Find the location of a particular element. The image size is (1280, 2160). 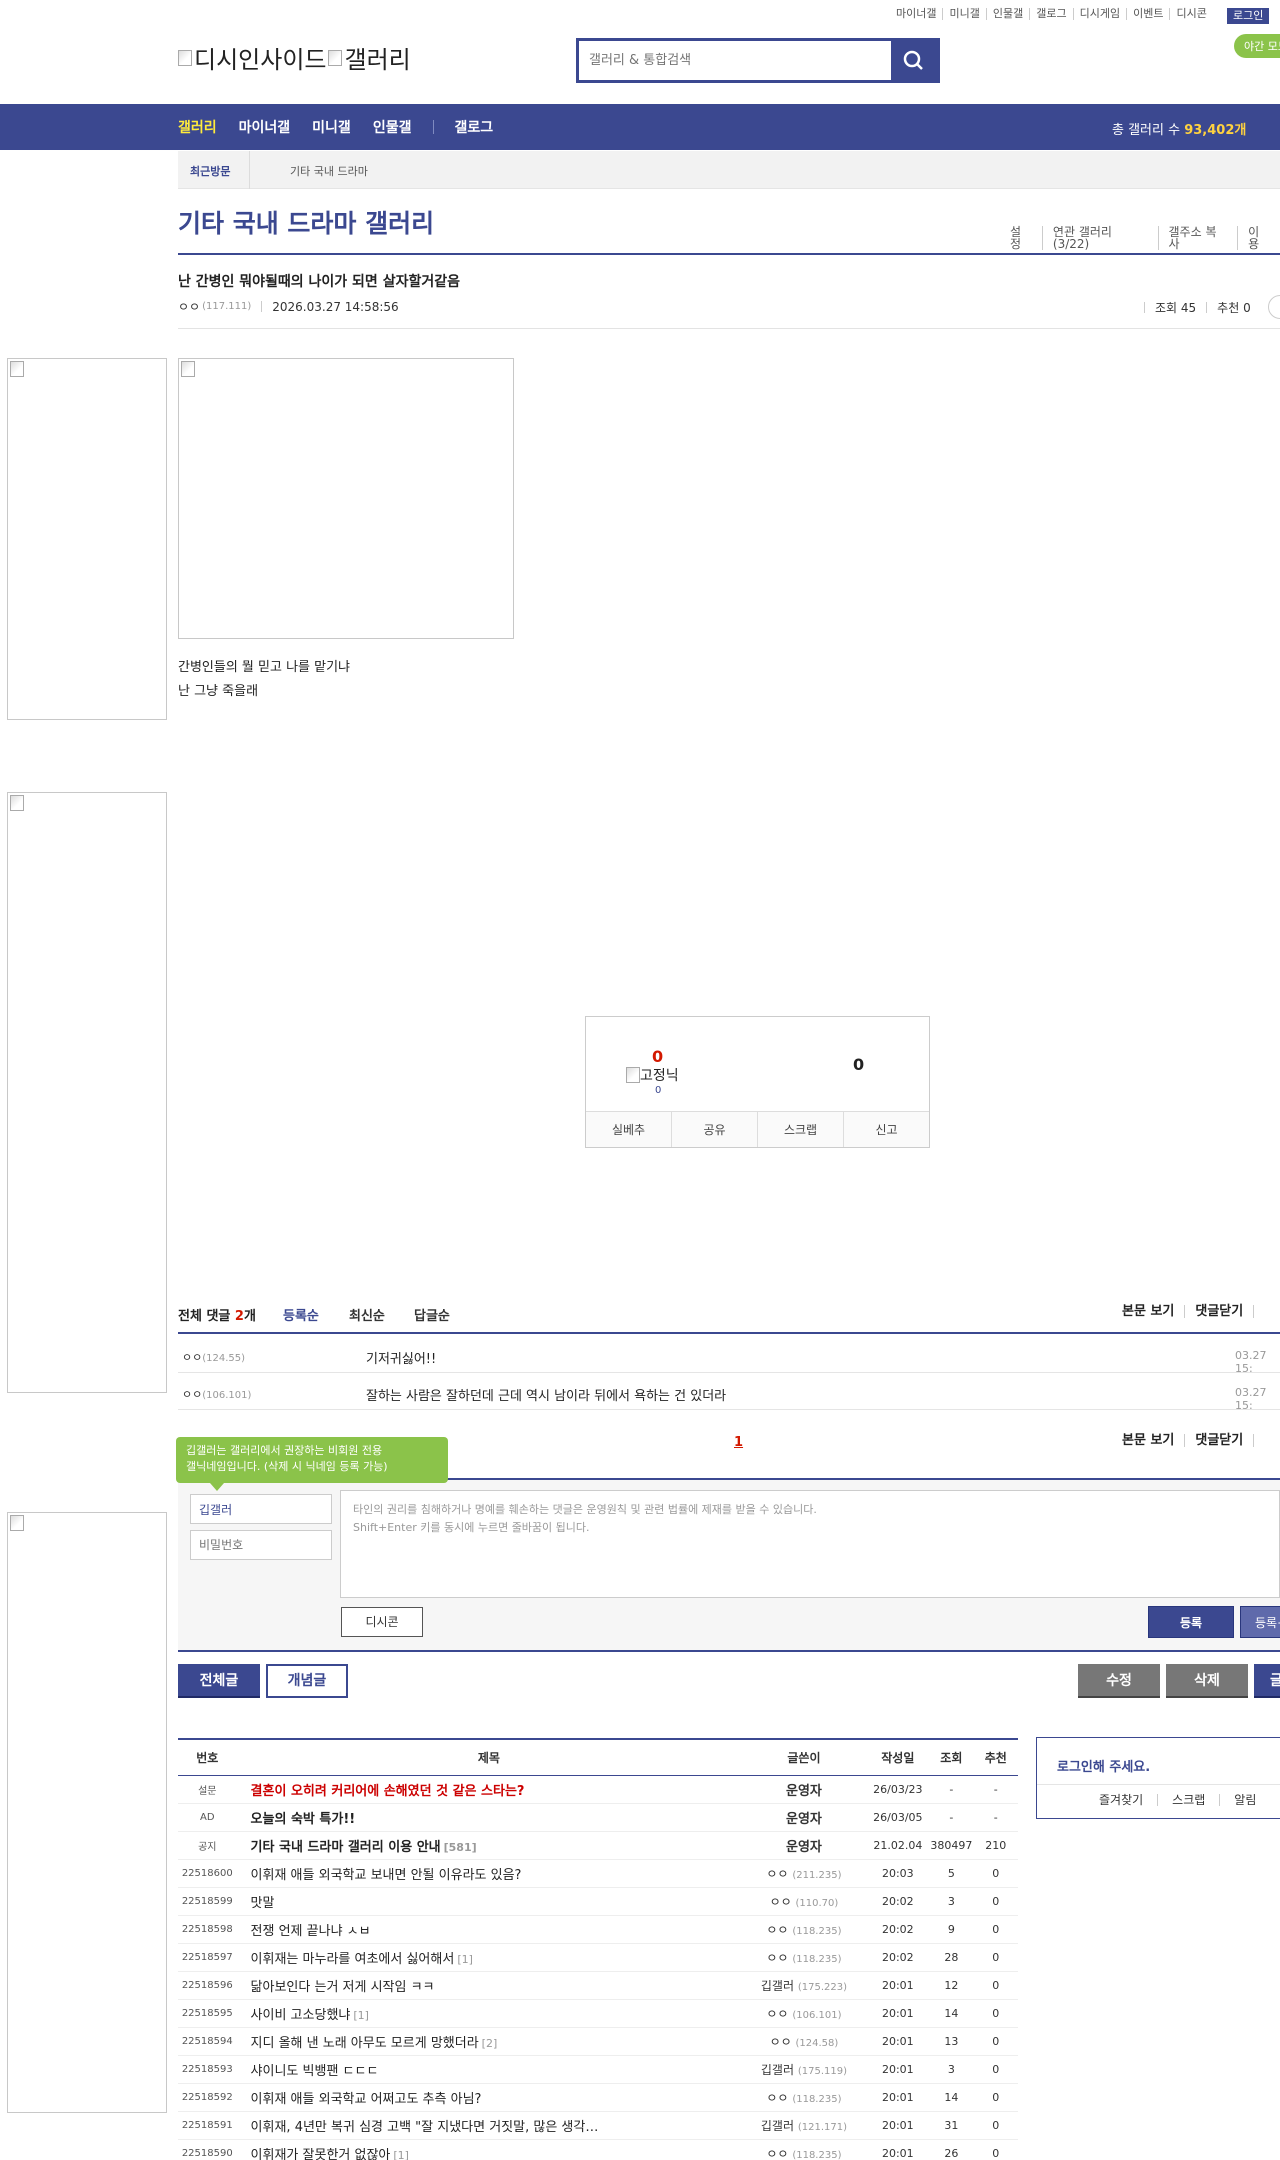

comment-nick: ㅇㅇ(106.101) is located at coordinates (216, 1394).